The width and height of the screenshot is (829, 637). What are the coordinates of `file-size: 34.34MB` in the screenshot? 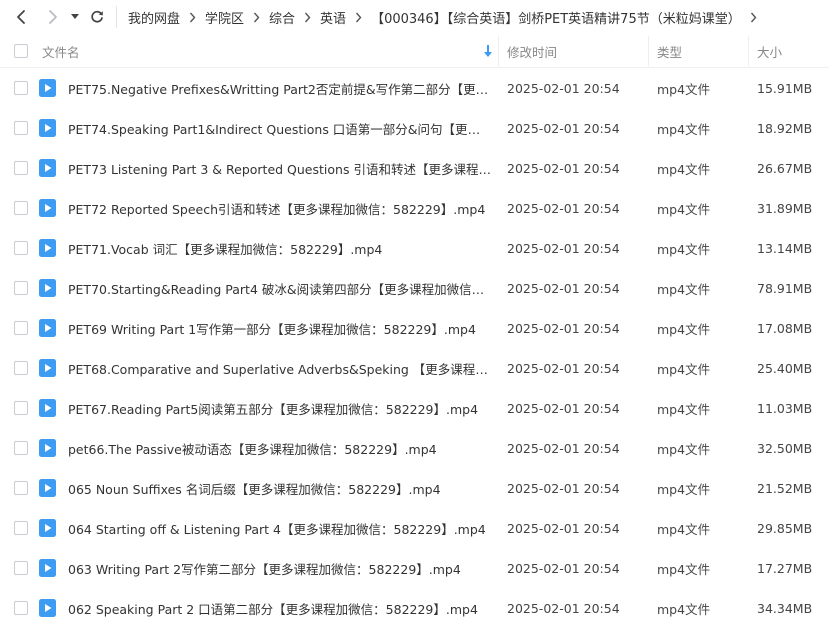 It's located at (785, 608).